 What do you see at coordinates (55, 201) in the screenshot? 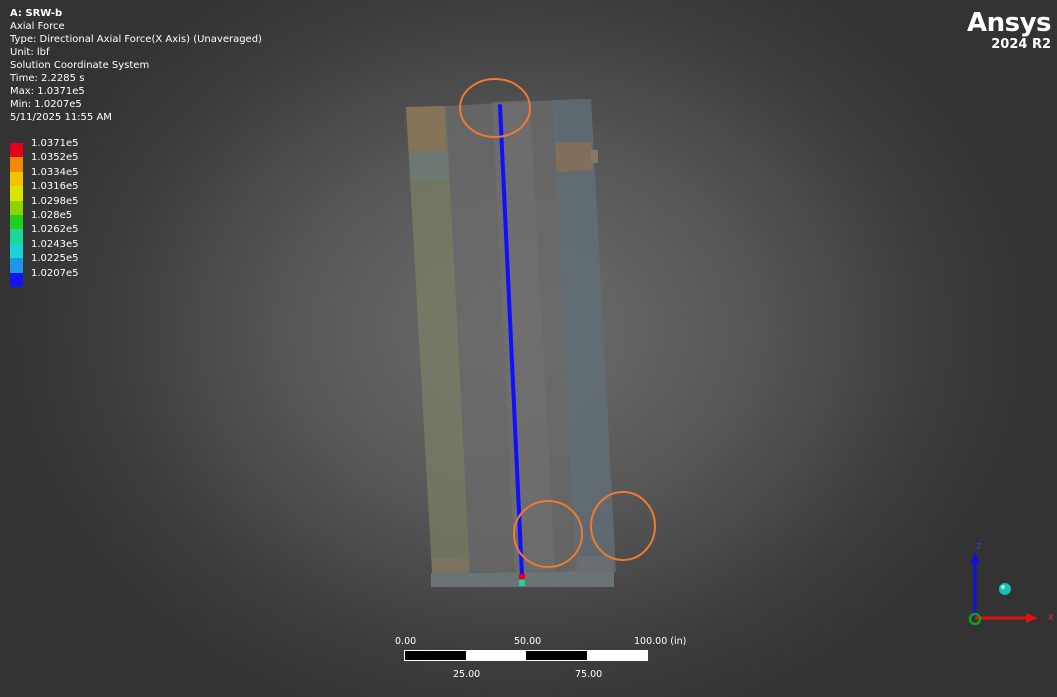
I see `legend-label: 1.0298e5` at bounding box center [55, 201].